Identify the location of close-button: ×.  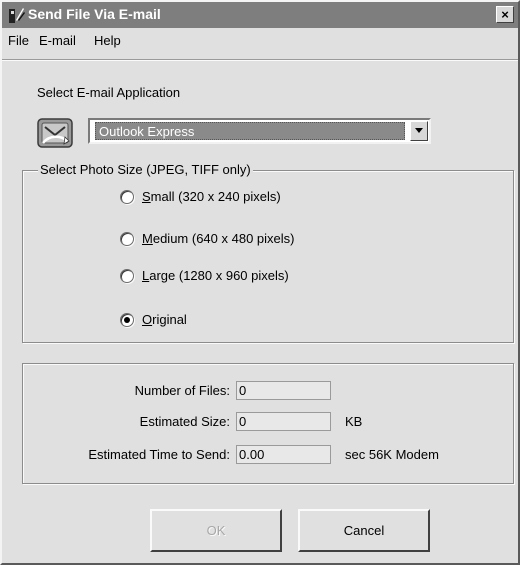
(505, 14).